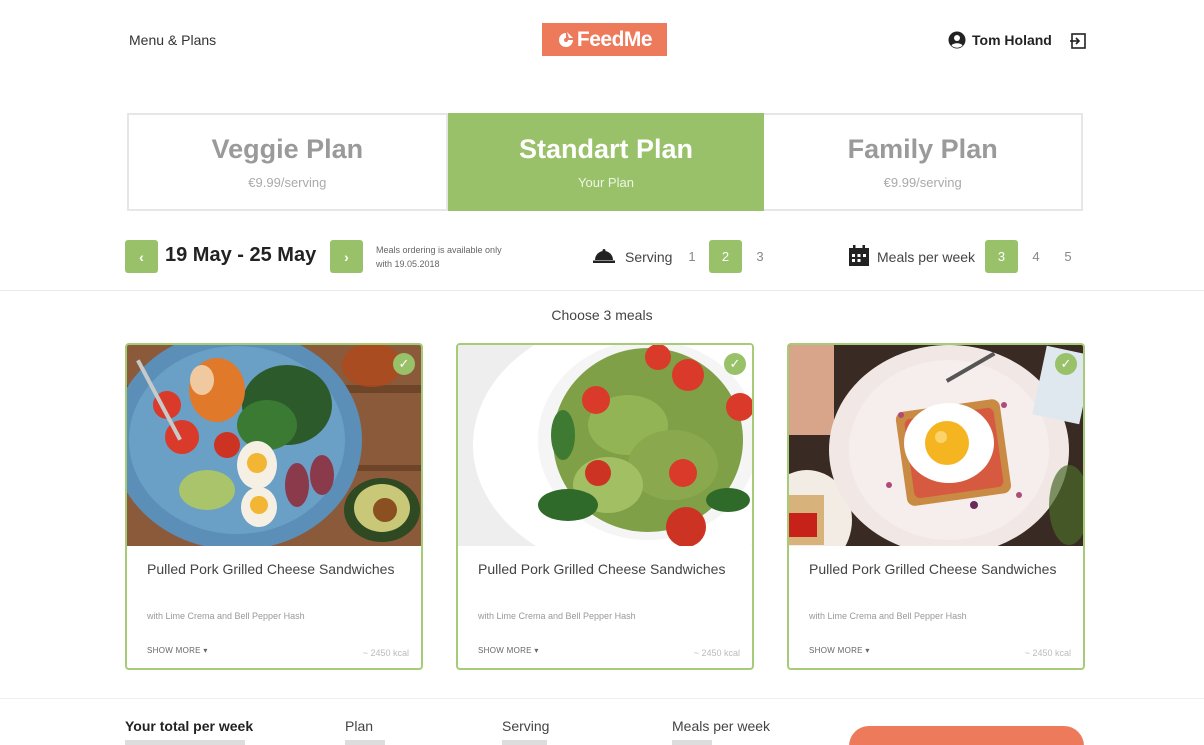  What do you see at coordinates (692, 256) in the screenshot?
I see `serving-option-1: 1` at bounding box center [692, 256].